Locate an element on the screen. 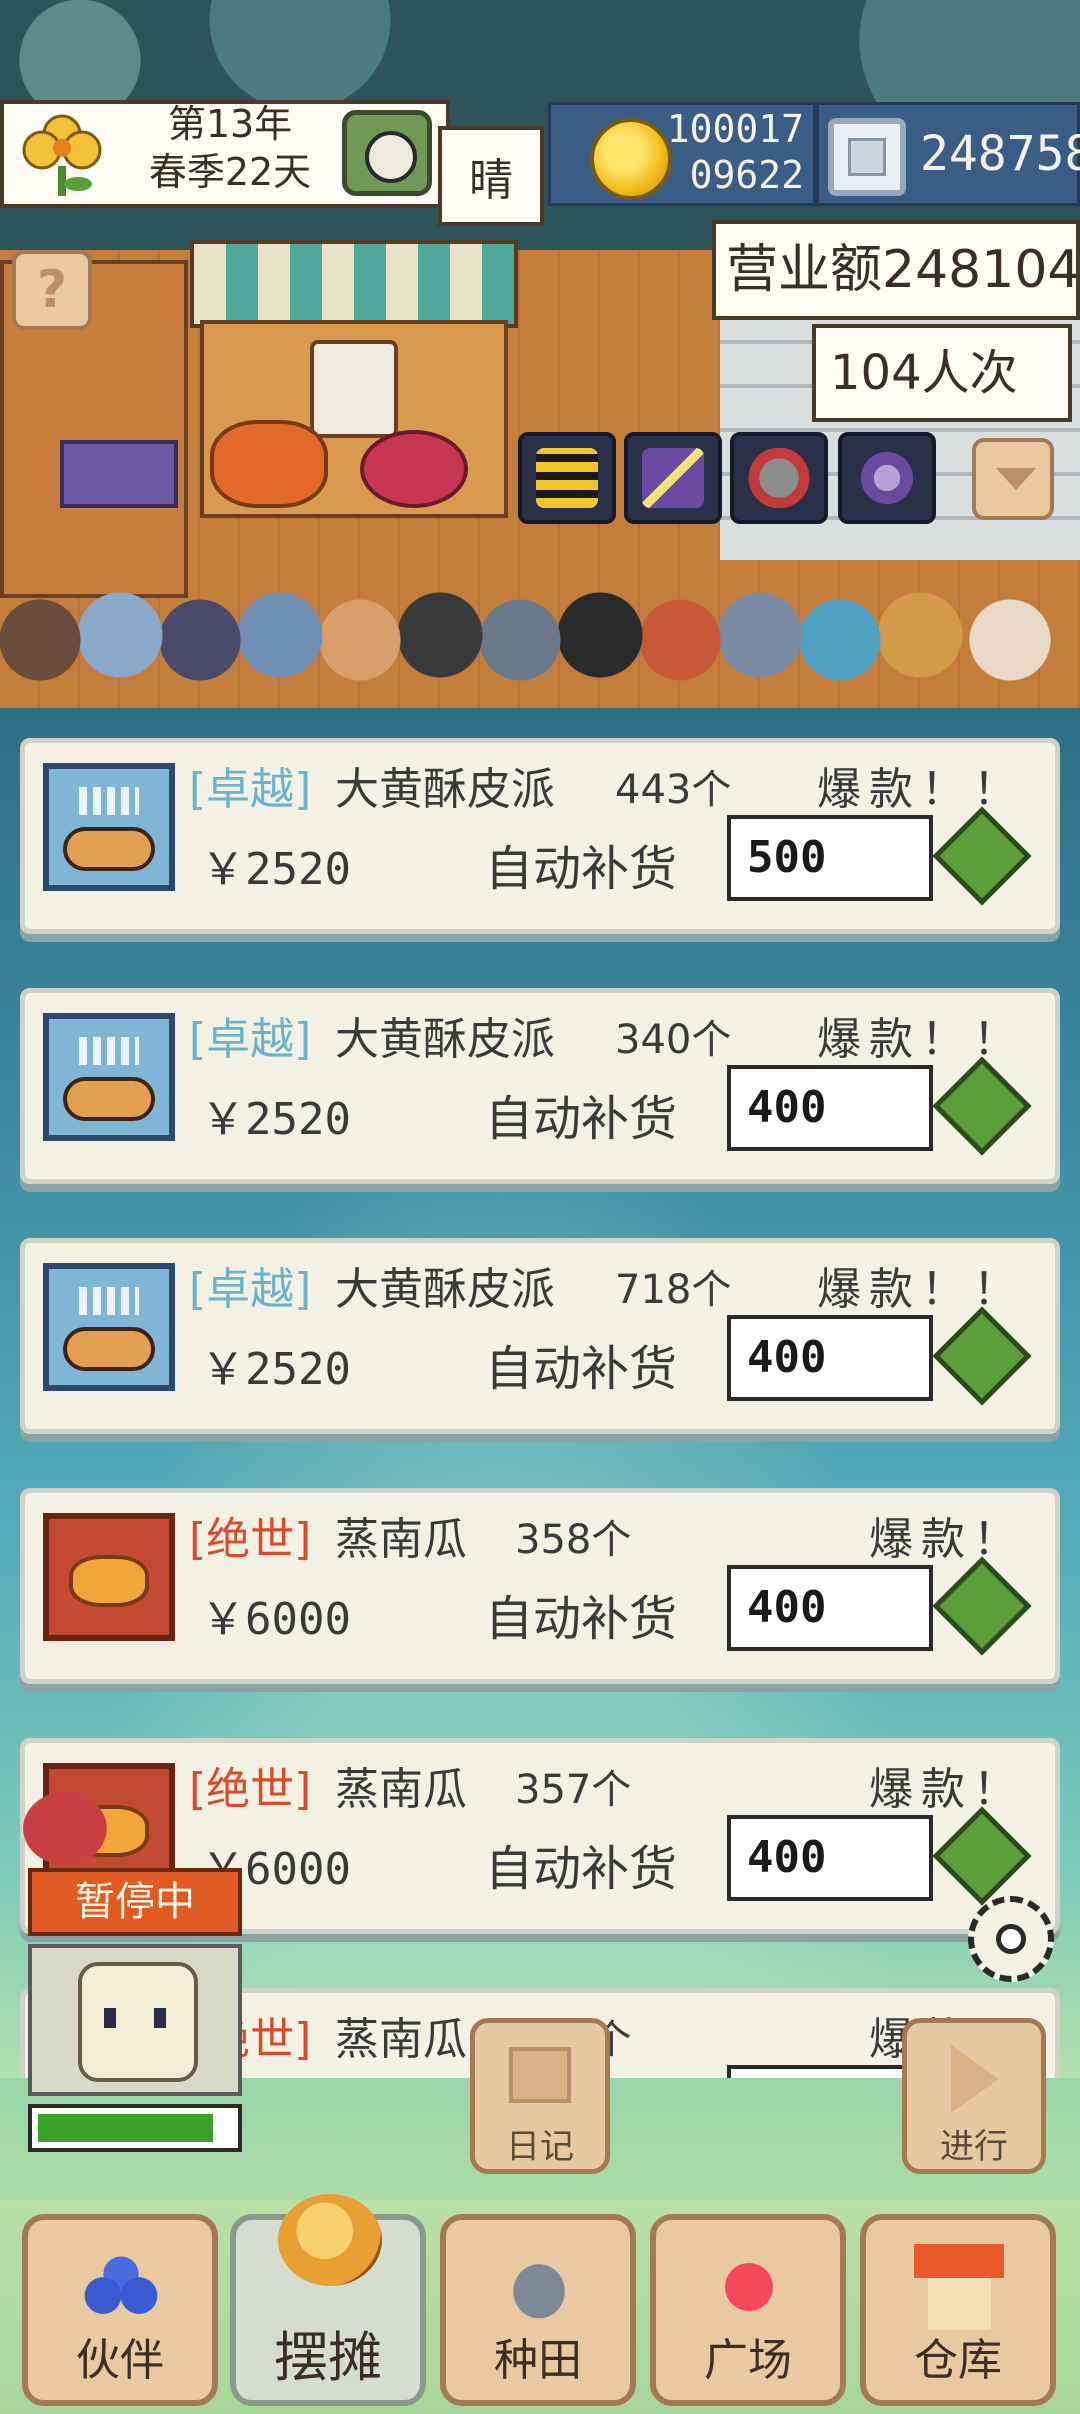 The image size is (1080, 2414). pet-avatar is located at coordinates (135, 2020).